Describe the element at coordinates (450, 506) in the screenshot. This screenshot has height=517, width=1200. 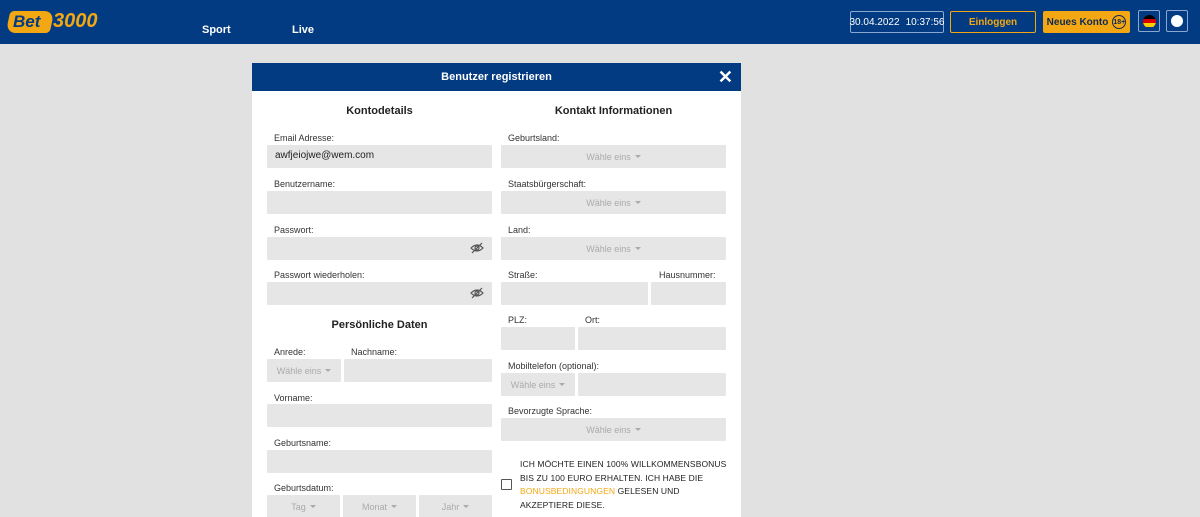
I see `birth-year-value: Jahr` at that location.